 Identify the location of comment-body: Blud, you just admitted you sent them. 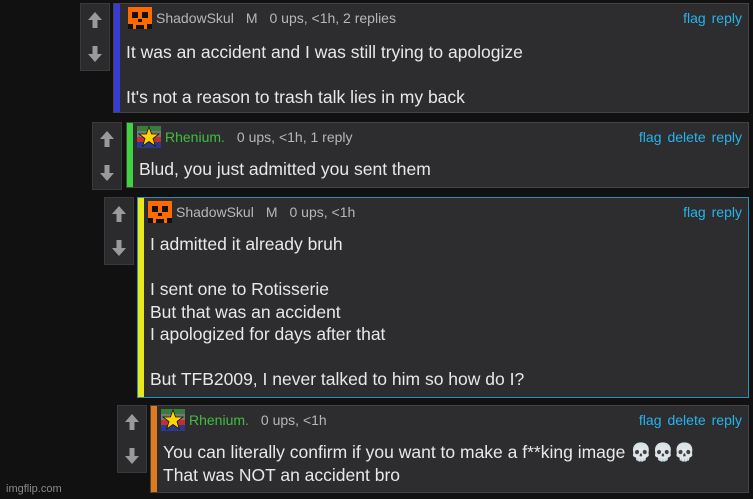
(439, 169).